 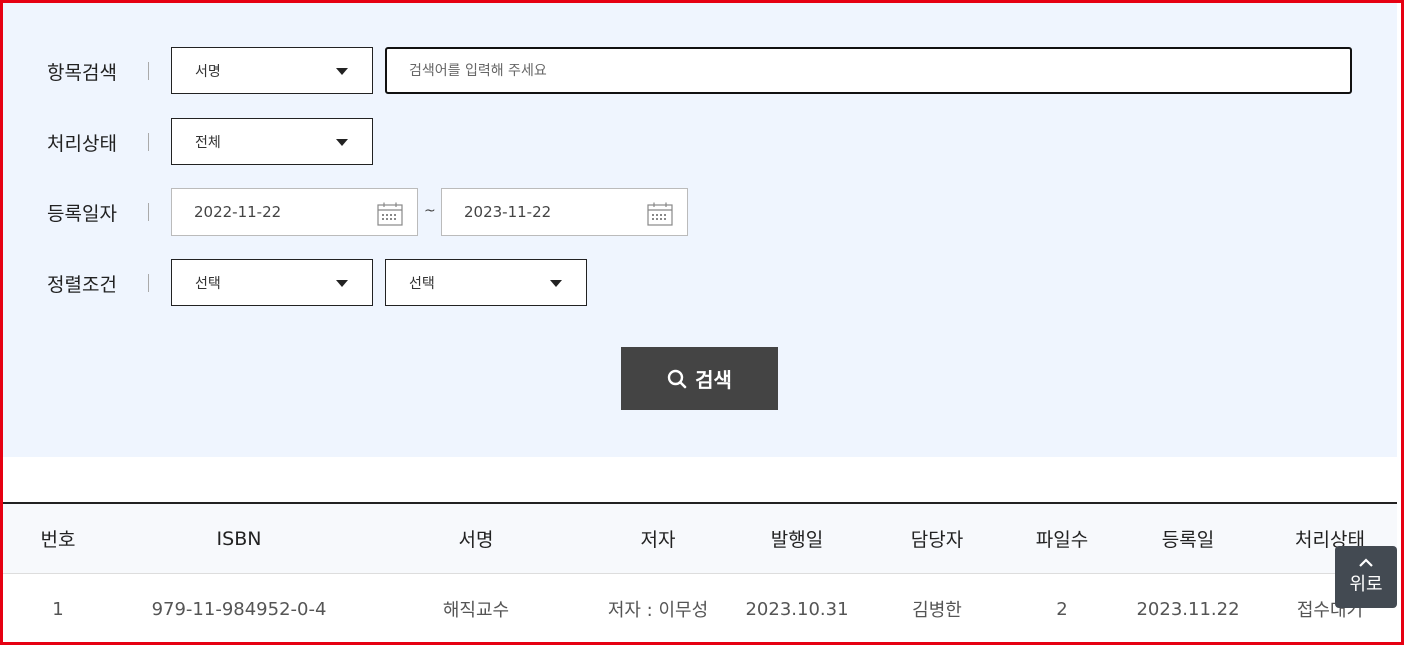 I want to click on search-icon, so click(x=677, y=378).